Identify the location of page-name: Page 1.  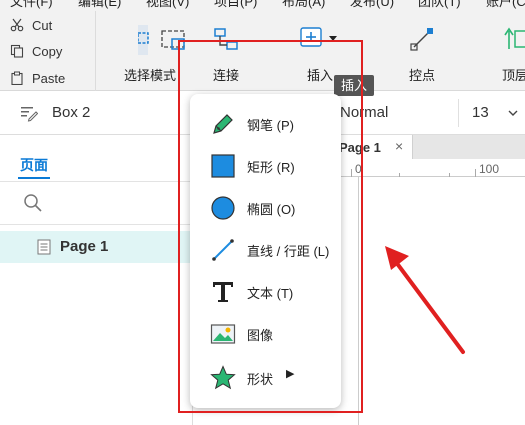
(84, 246).